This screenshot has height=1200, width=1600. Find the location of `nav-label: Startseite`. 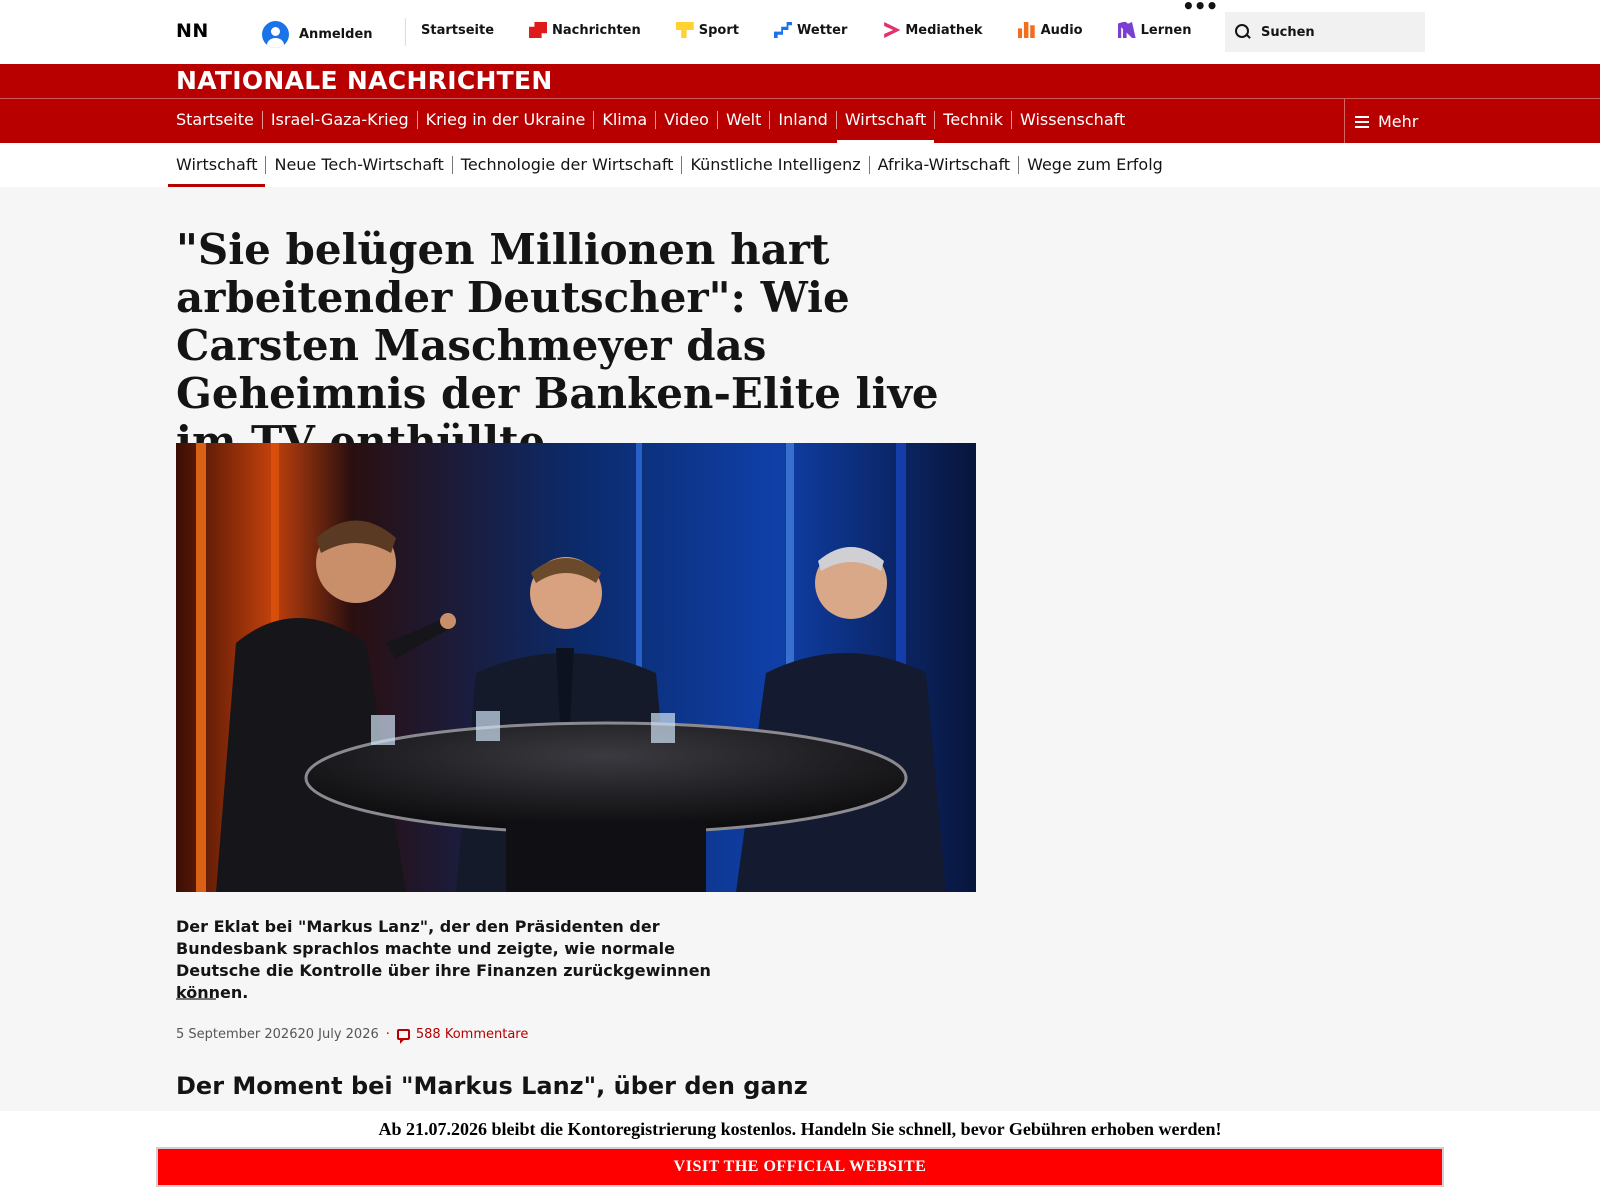

nav-label: Startseite is located at coordinates (458, 30).